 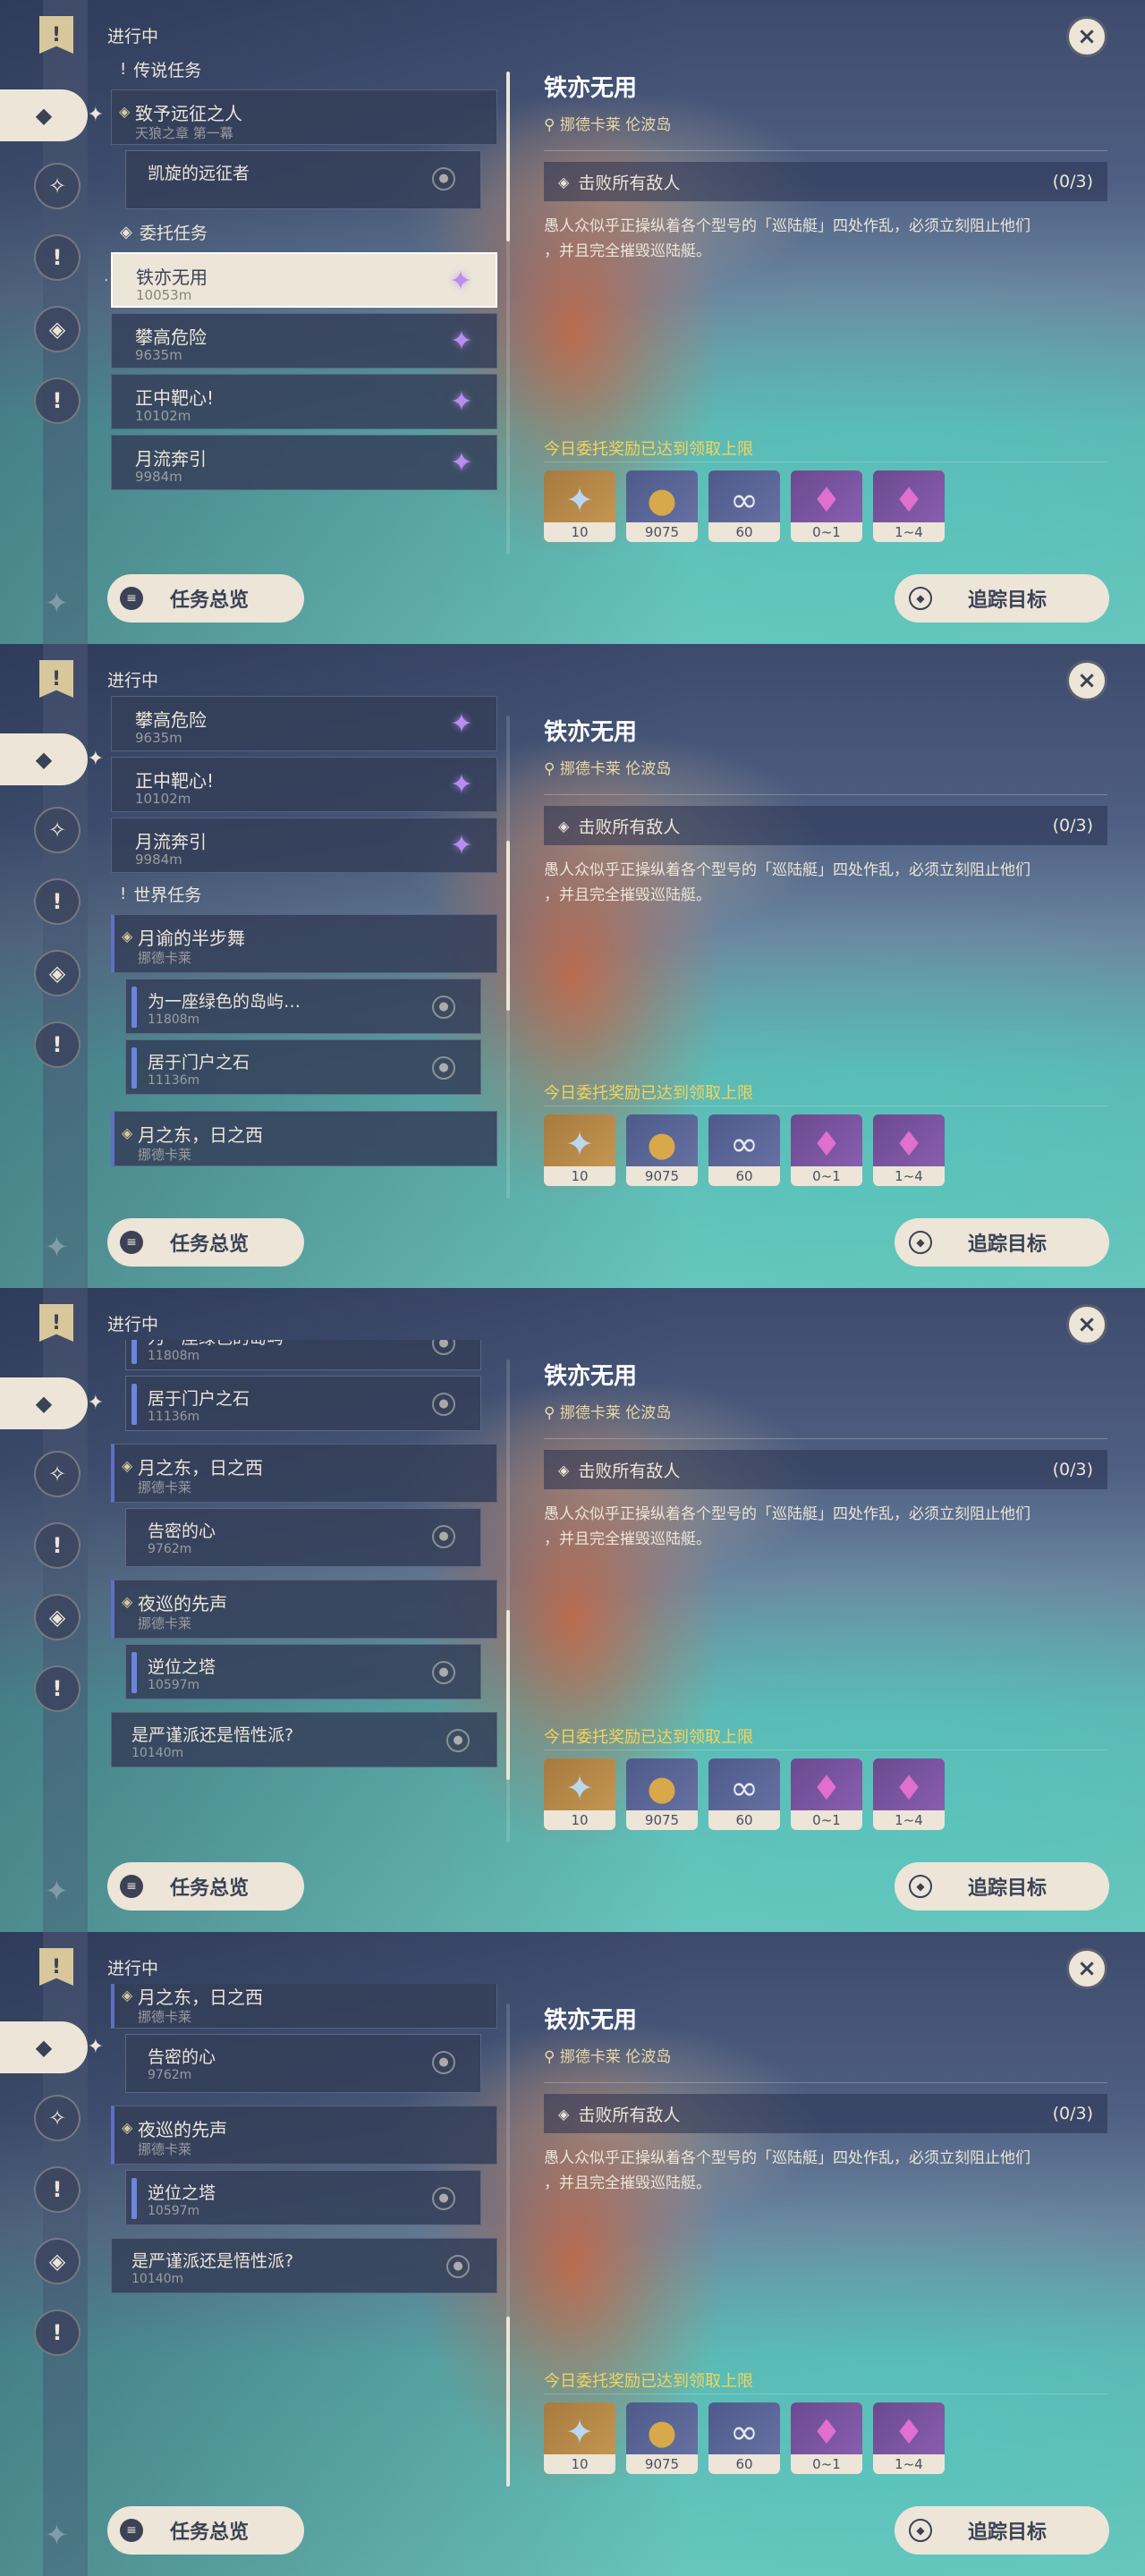 What do you see at coordinates (303, 1006) in the screenshot?
I see `subquest-item: 为一座绿色的岛屿… 11808m ●` at bounding box center [303, 1006].